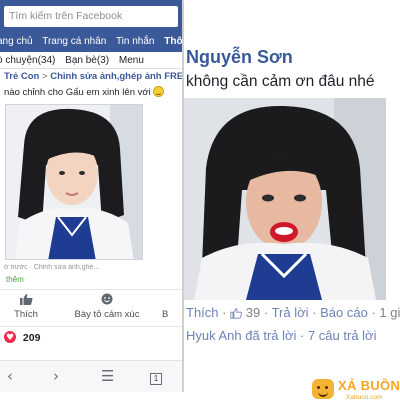  I want to click on post-body: nào chỉnh cho Gấu em xinh lên với, so click(91, 93).